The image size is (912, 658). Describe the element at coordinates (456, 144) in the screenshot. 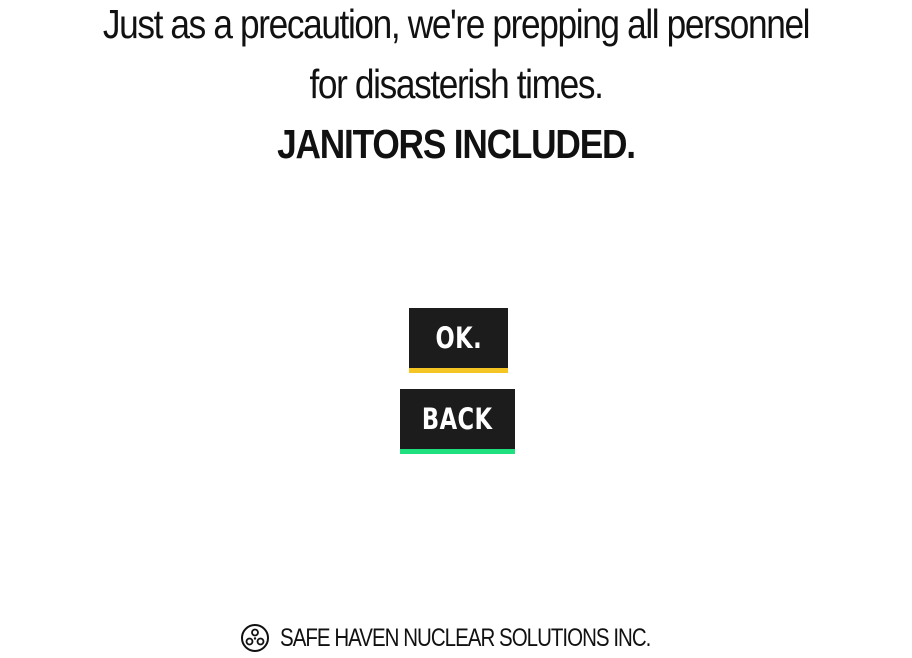

I see `message-emphasis: JANITORS INCLUDED.` at that location.